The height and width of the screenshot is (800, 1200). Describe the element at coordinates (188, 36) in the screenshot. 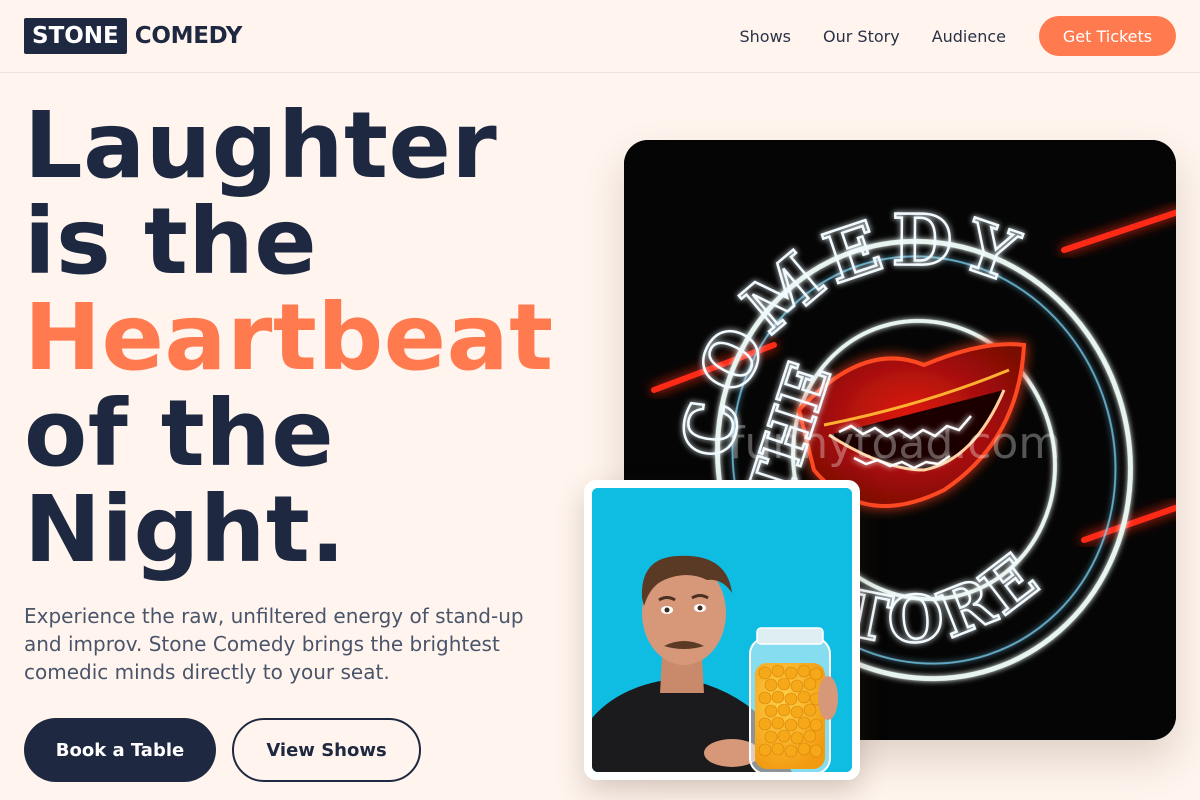

I see `logo-wordmark: COMEDY` at that location.